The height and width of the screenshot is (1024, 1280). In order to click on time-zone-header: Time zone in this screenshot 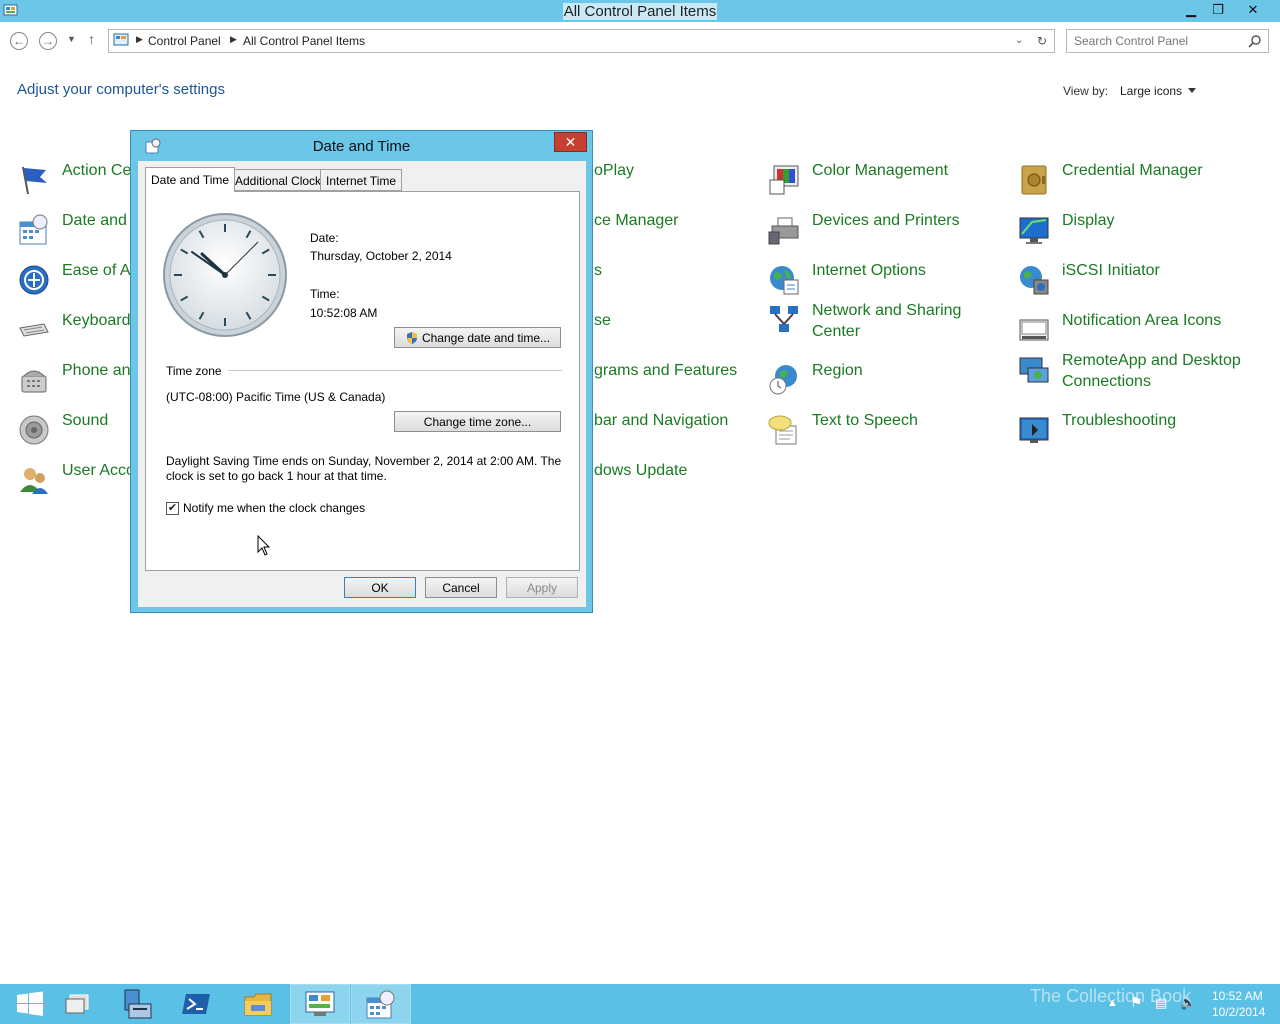, I will do `click(194, 371)`.